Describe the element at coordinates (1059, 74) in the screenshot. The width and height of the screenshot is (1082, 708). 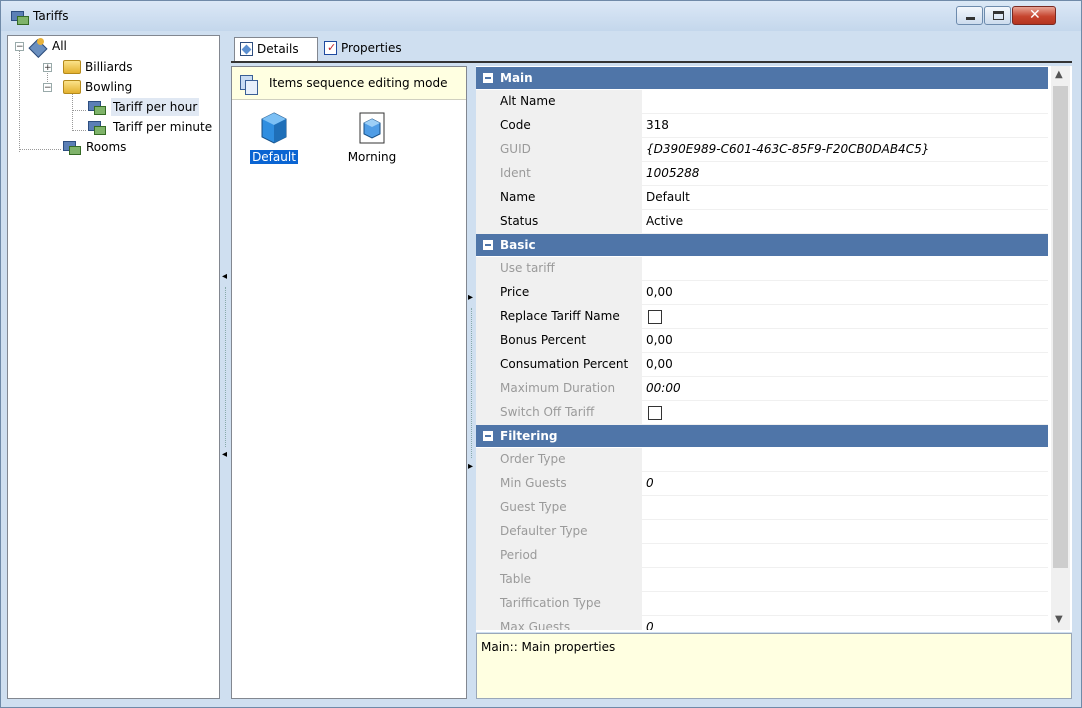
I see `scroll-up-icon: ▲` at that location.